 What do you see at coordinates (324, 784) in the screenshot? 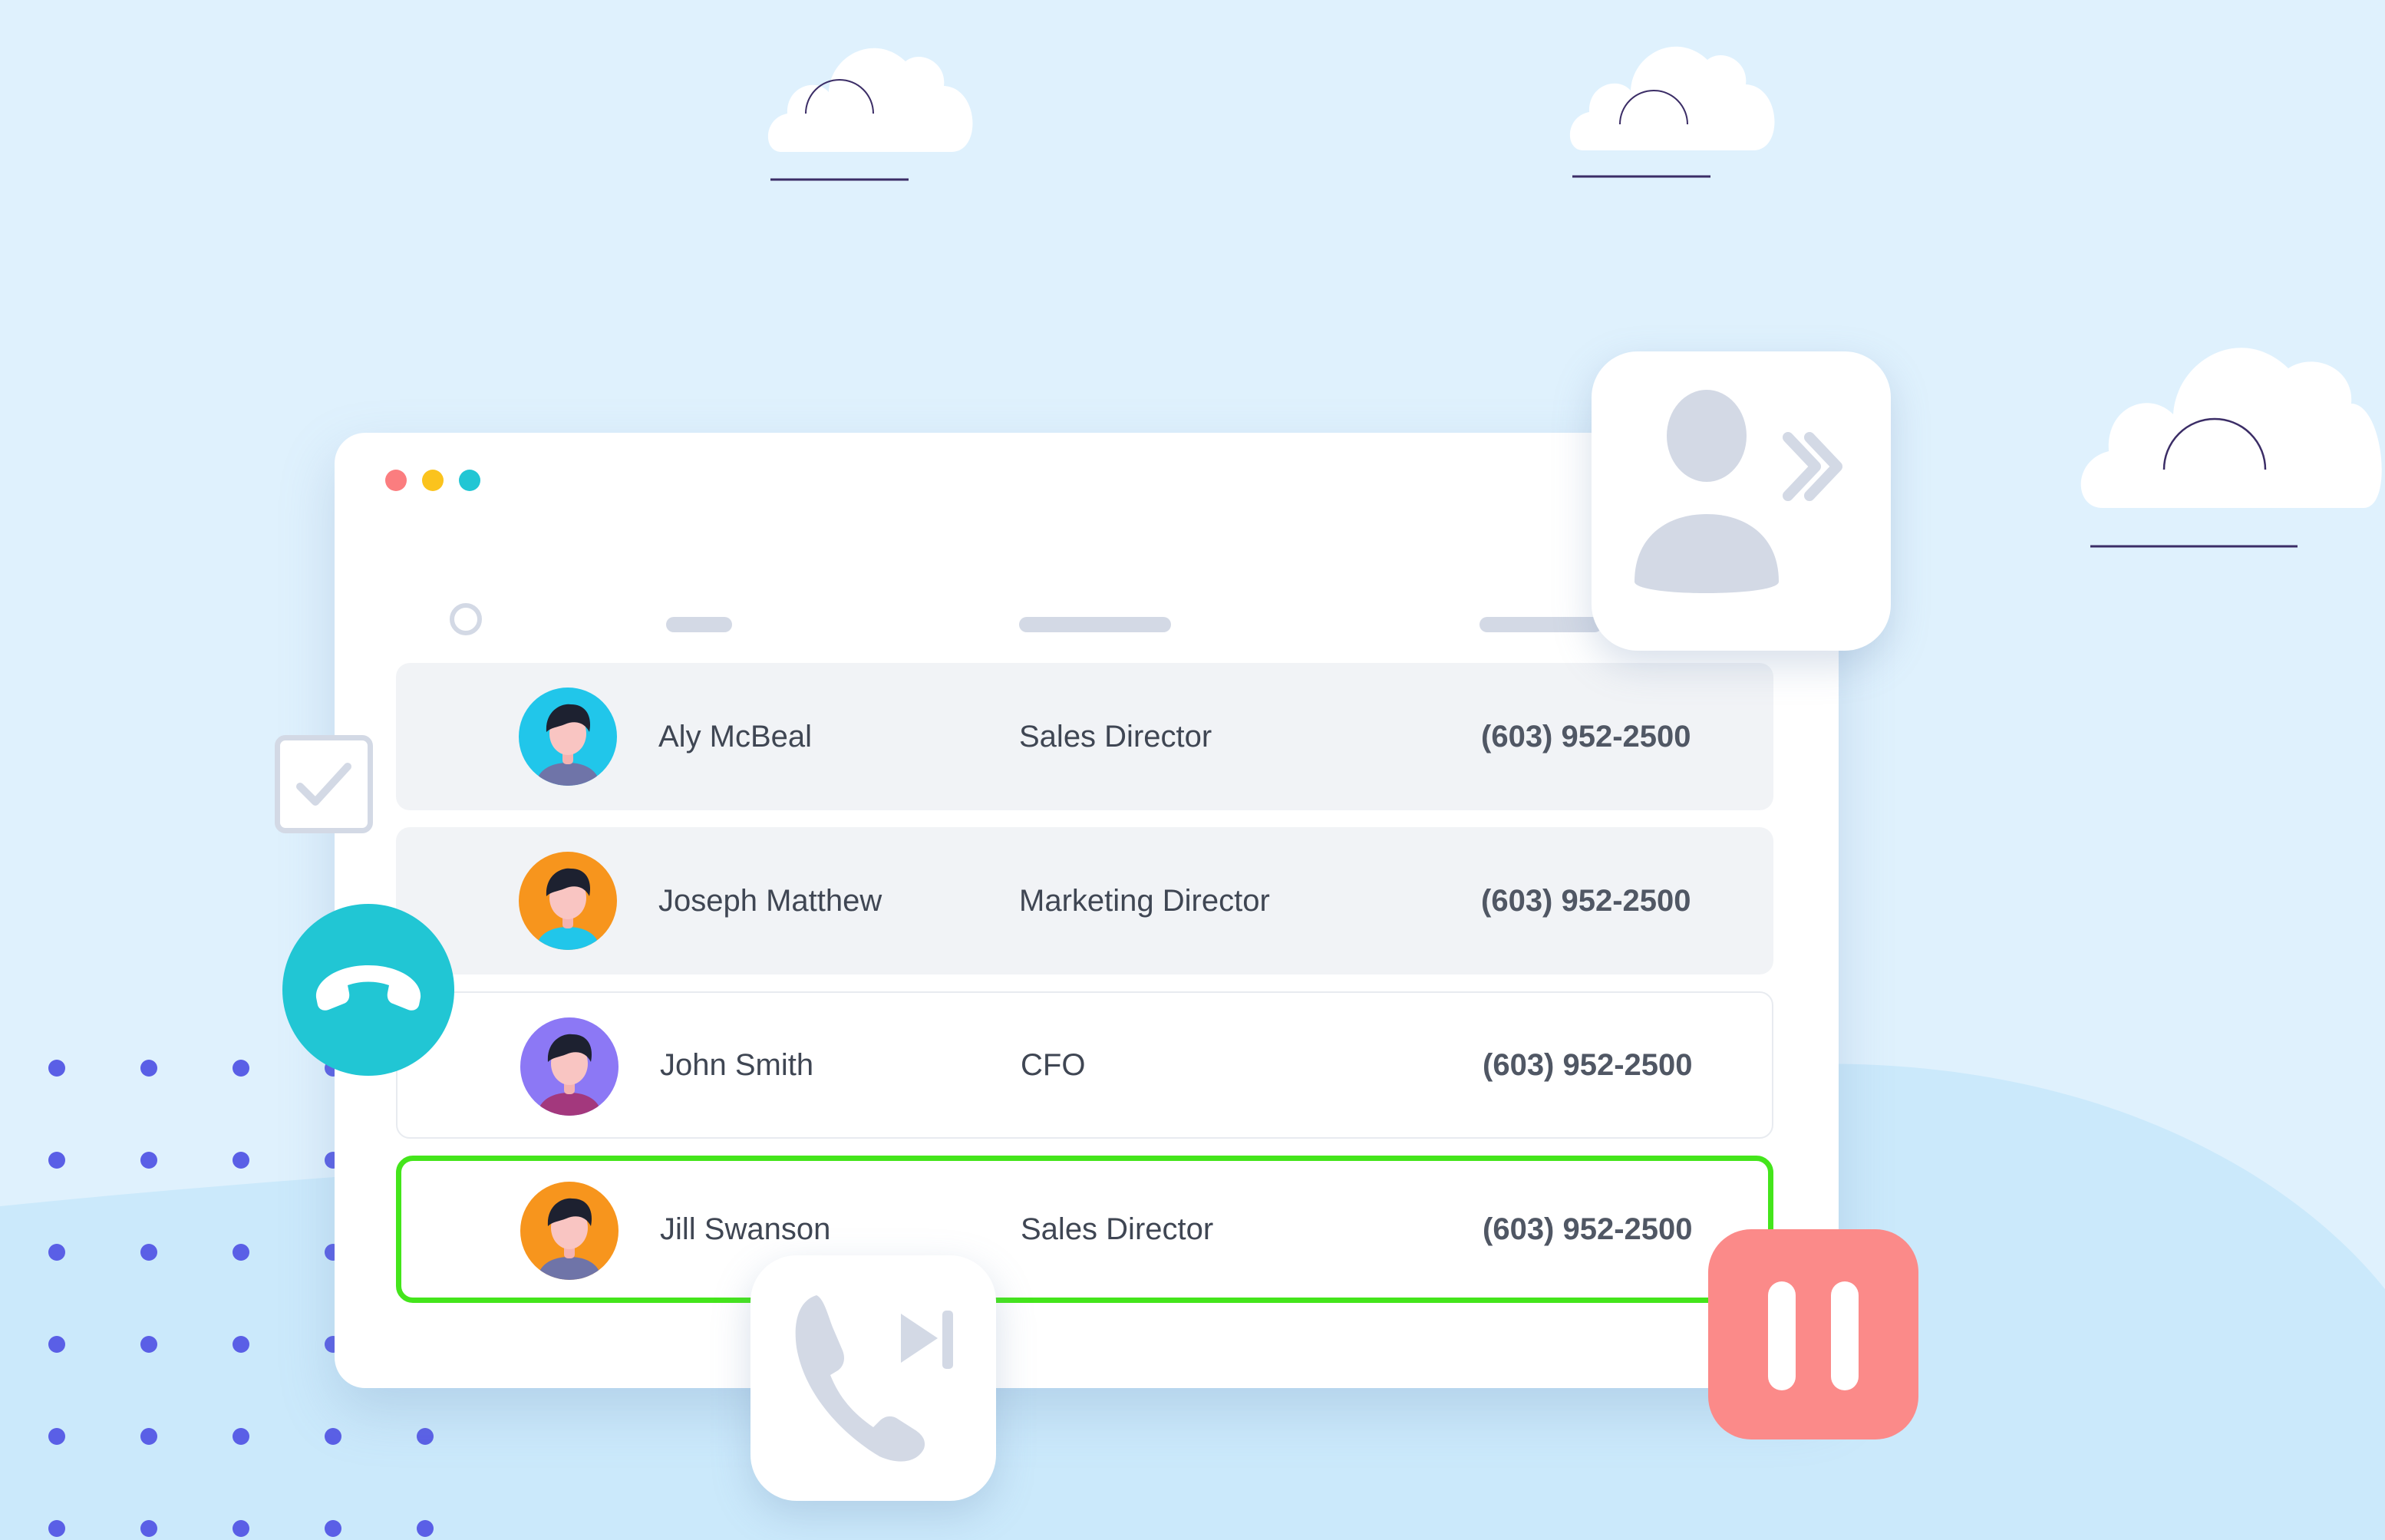
I see `checkbox-checked-icon` at bounding box center [324, 784].